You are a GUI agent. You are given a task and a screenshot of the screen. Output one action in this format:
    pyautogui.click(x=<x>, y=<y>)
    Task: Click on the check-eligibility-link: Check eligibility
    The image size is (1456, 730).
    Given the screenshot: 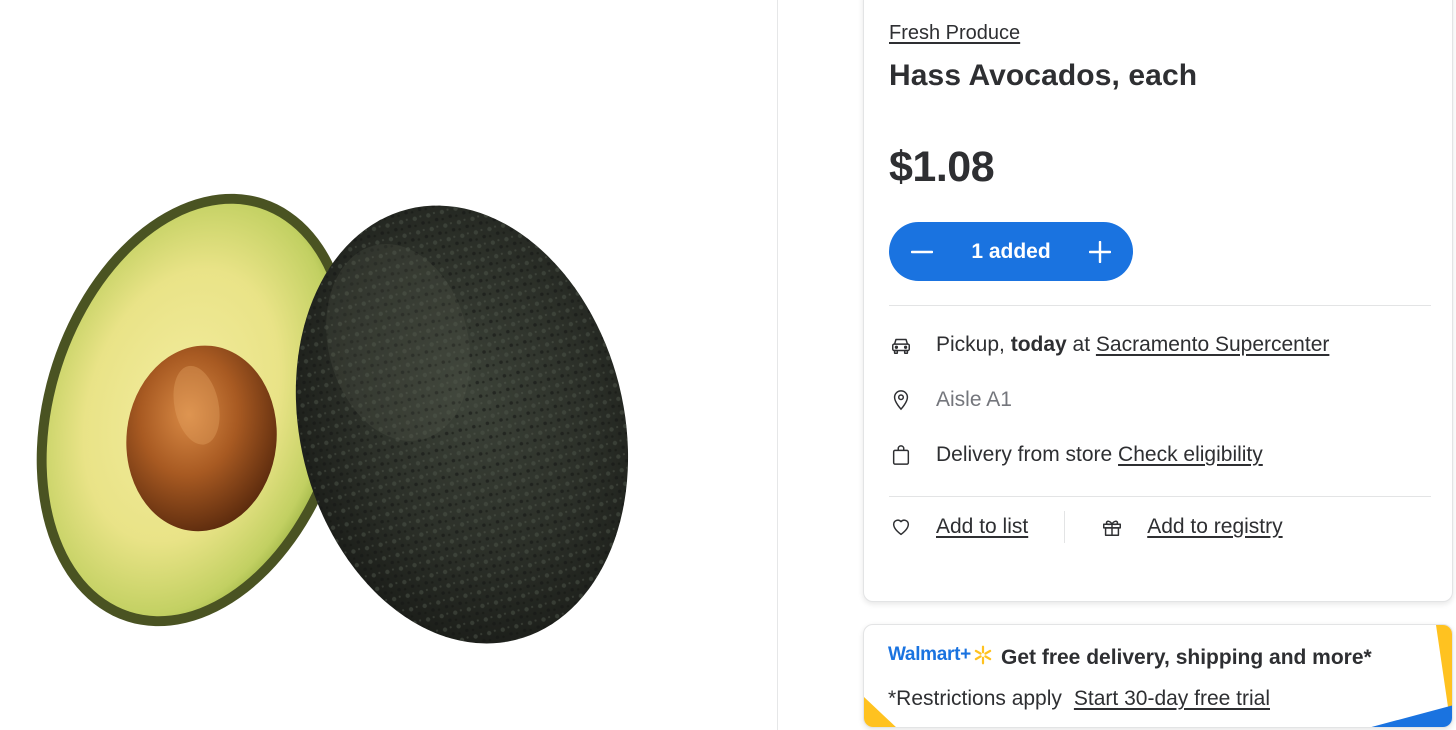 What is the action you would take?
    pyautogui.click(x=1190, y=455)
    